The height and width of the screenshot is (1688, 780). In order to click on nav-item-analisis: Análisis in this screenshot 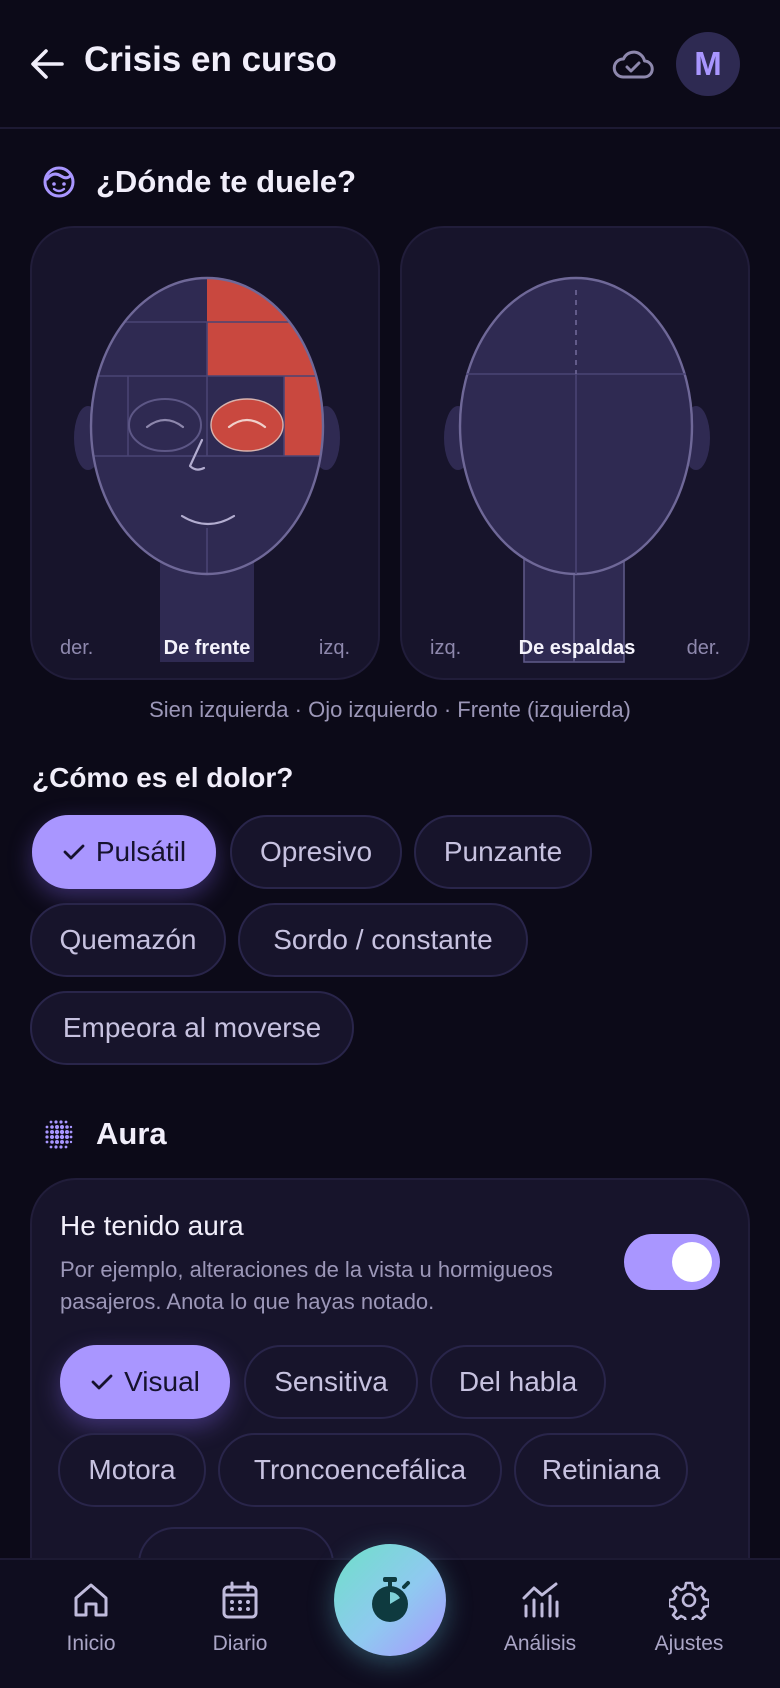, I will do `click(540, 1618)`.